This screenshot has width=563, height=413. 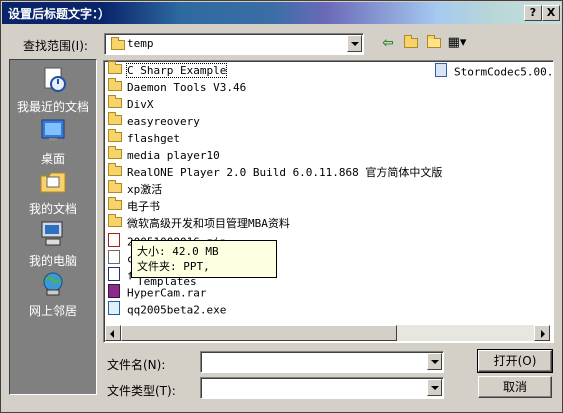 I want to click on place-label: 桌面, so click(x=52, y=159).